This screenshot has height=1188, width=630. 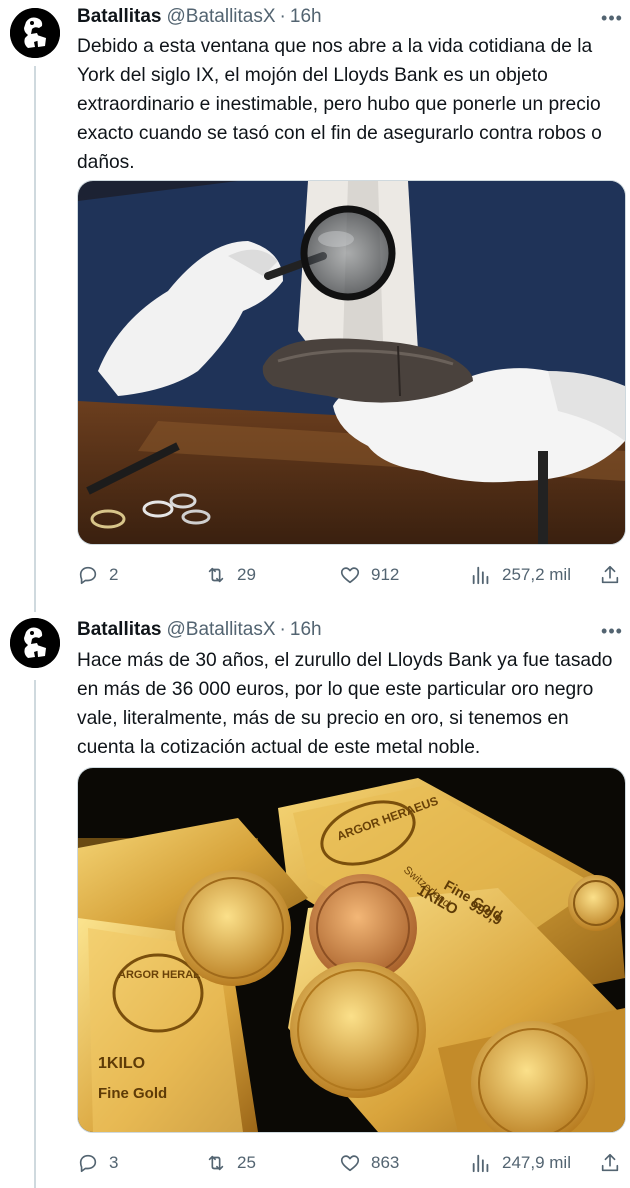 What do you see at coordinates (114, 1162) in the screenshot?
I see `reply-count: 3` at bounding box center [114, 1162].